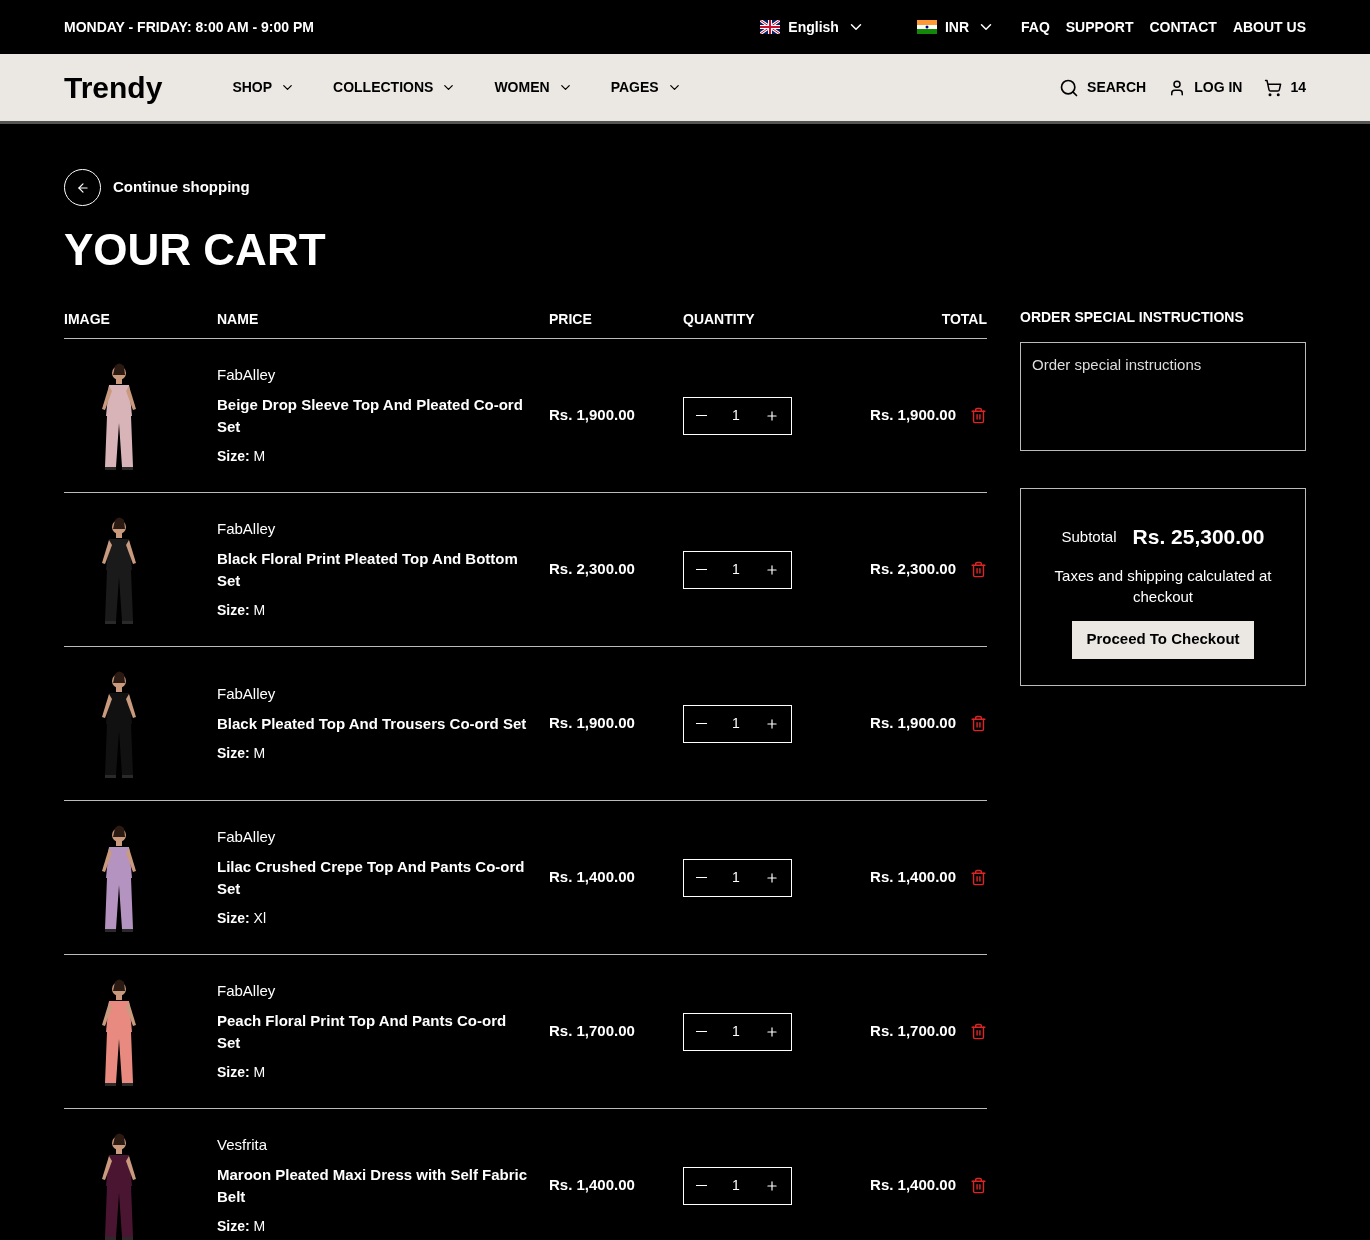 The height and width of the screenshot is (1240, 1370). What do you see at coordinates (812, 27) in the screenshot?
I see `language-selector: English` at bounding box center [812, 27].